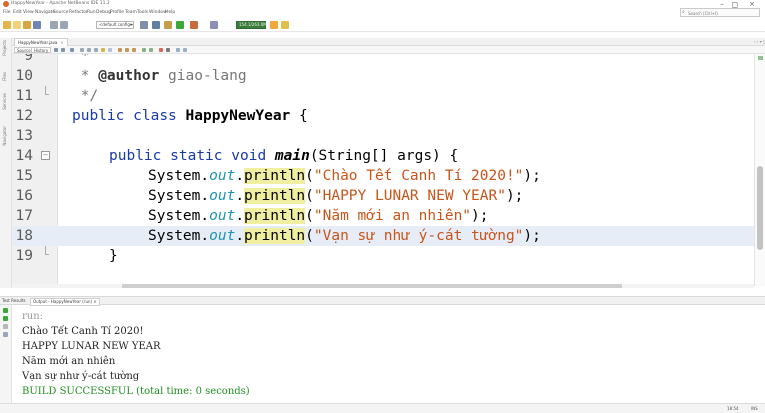 Image resolution: width=765 pixels, height=413 pixels. Describe the element at coordinates (156, 25) in the screenshot. I see `clean-build-icon` at that location.